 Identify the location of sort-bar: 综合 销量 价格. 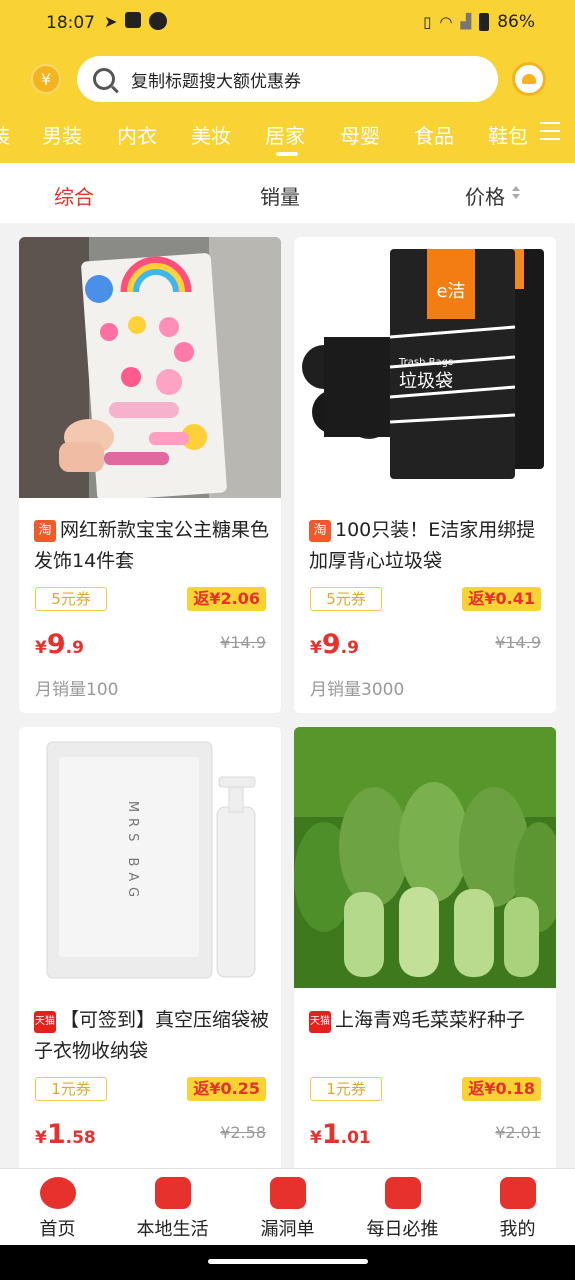
(287, 193).